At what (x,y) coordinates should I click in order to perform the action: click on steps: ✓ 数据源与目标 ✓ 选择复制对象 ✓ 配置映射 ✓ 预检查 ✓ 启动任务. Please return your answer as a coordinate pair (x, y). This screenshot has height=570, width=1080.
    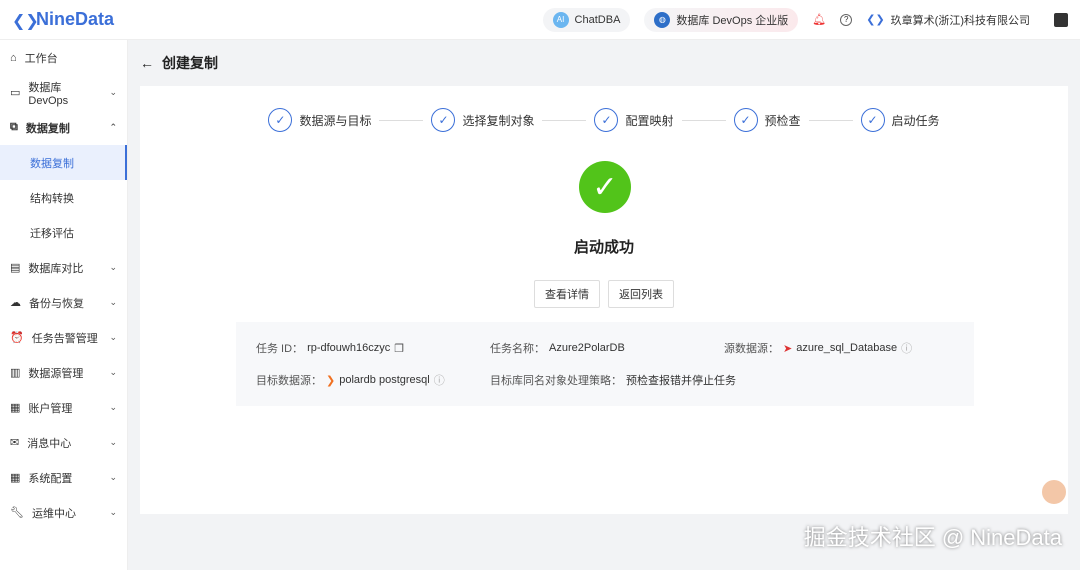
    Looking at the image, I should click on (604, 120).